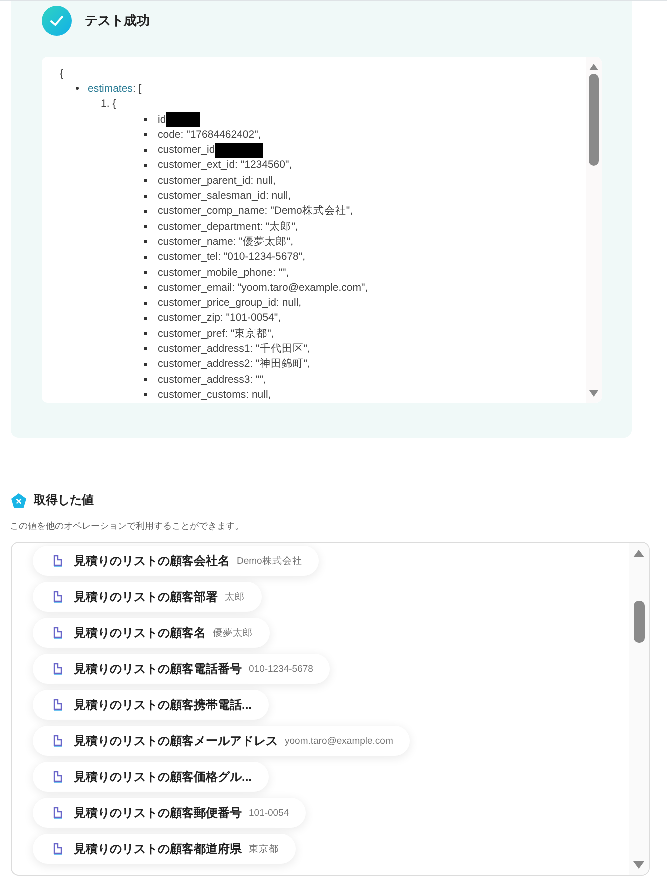 Image resolution: width=667 pixels, height=887 pixels. I want to click on code-text: customer_salesman_id: null,, so click(225, 196).